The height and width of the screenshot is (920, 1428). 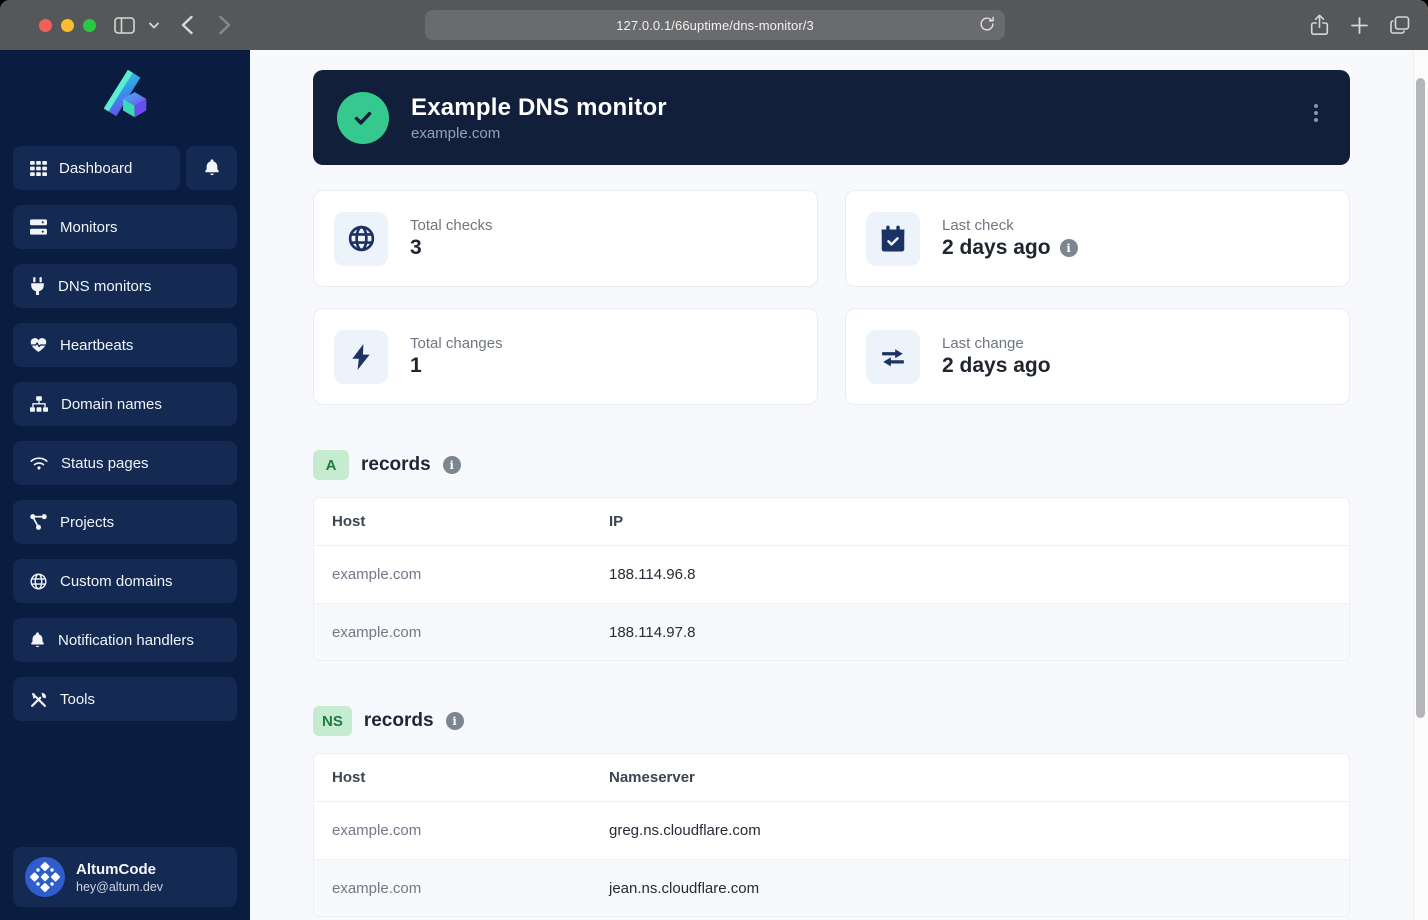 I want to click on bell-icon, so click(x=212, y=168).